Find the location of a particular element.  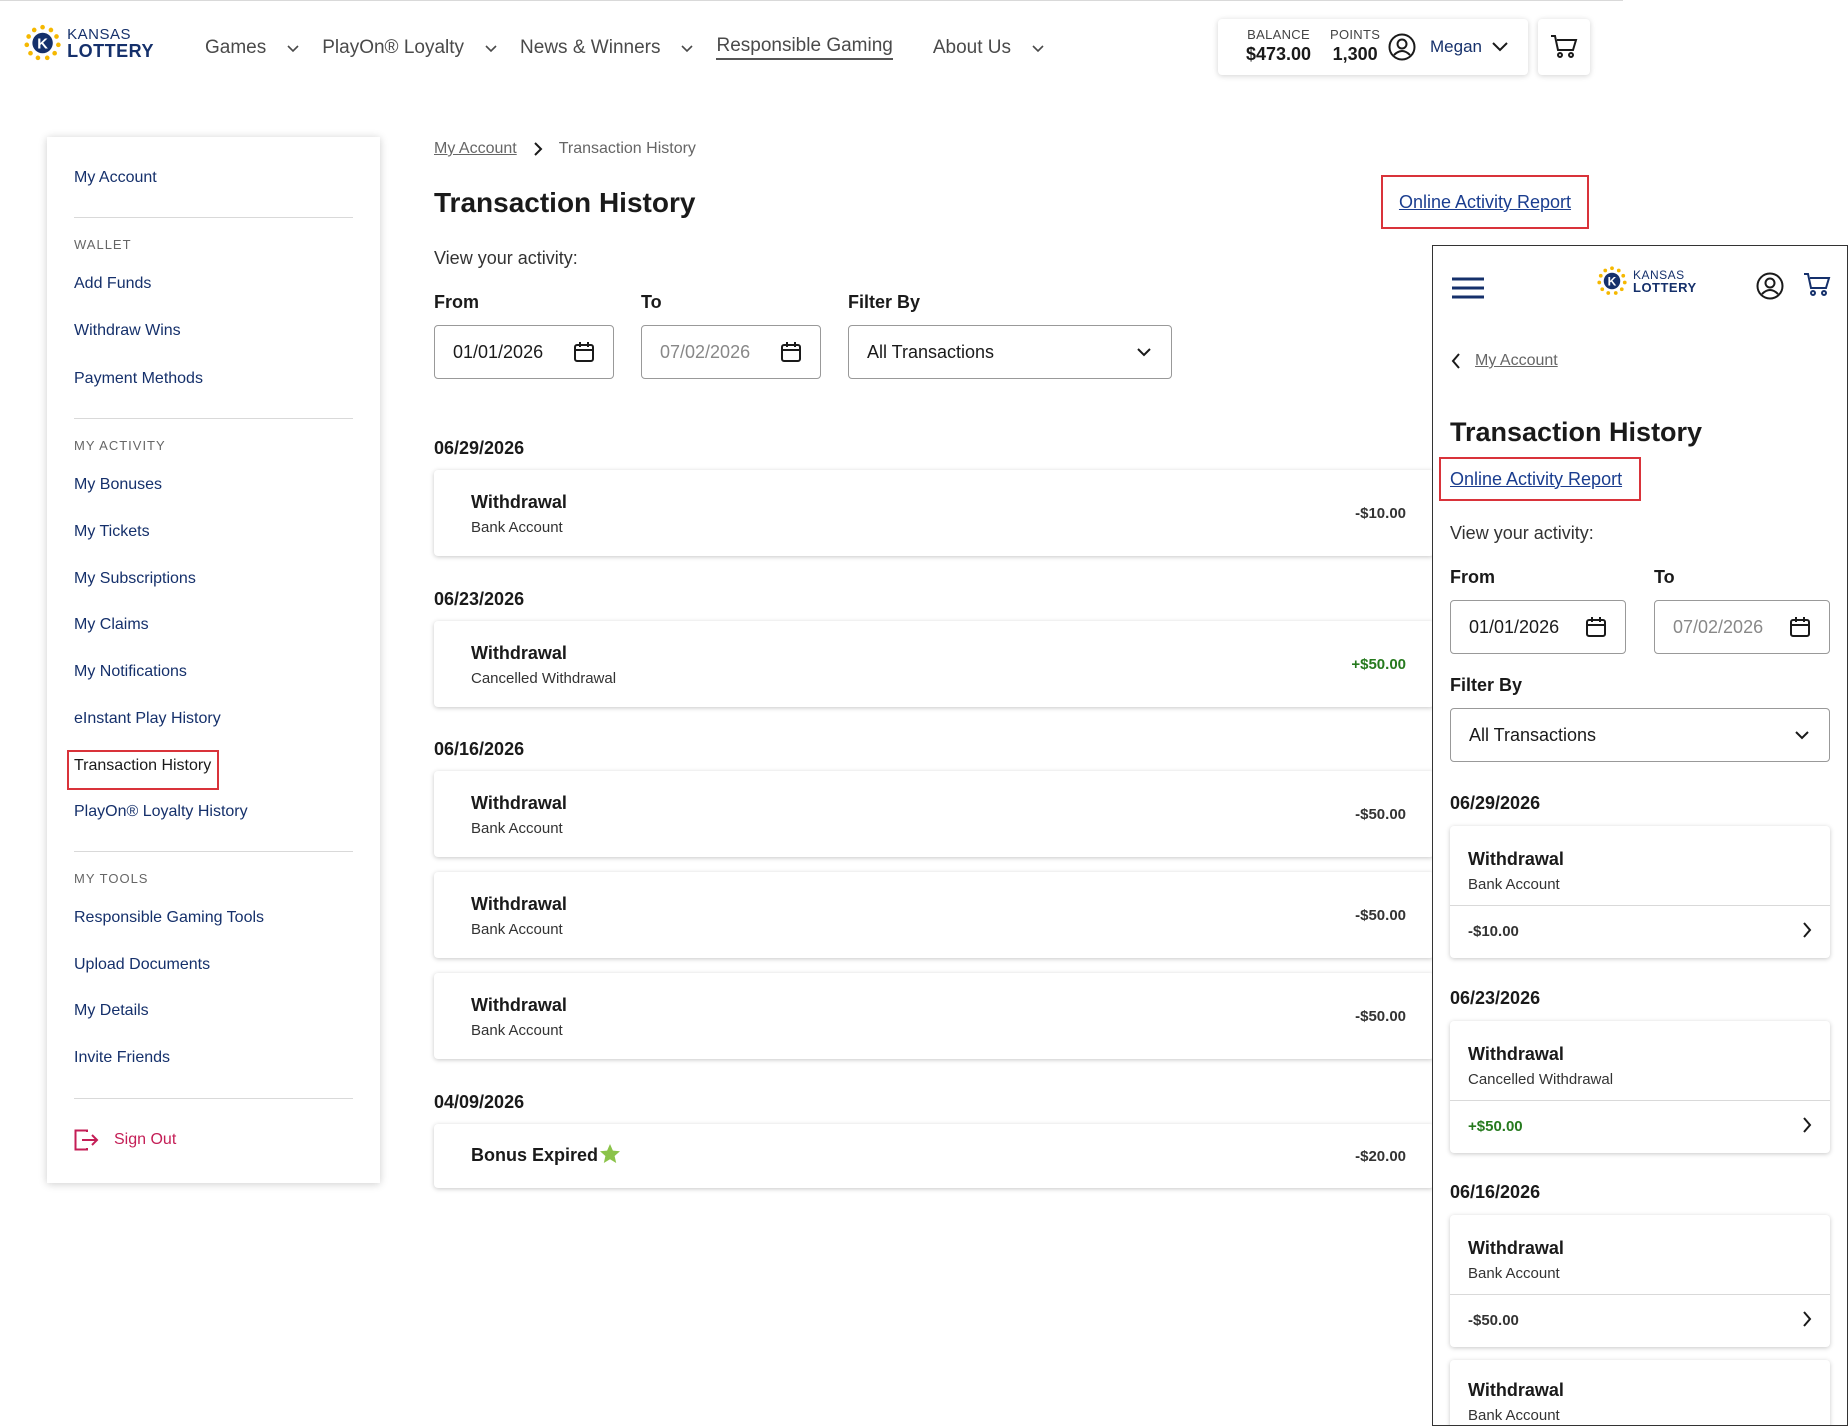

mobile-transaction-card: Withdrawal Cancelled Withdrawal +$50.00 is located at coordinates (1640, 1087).